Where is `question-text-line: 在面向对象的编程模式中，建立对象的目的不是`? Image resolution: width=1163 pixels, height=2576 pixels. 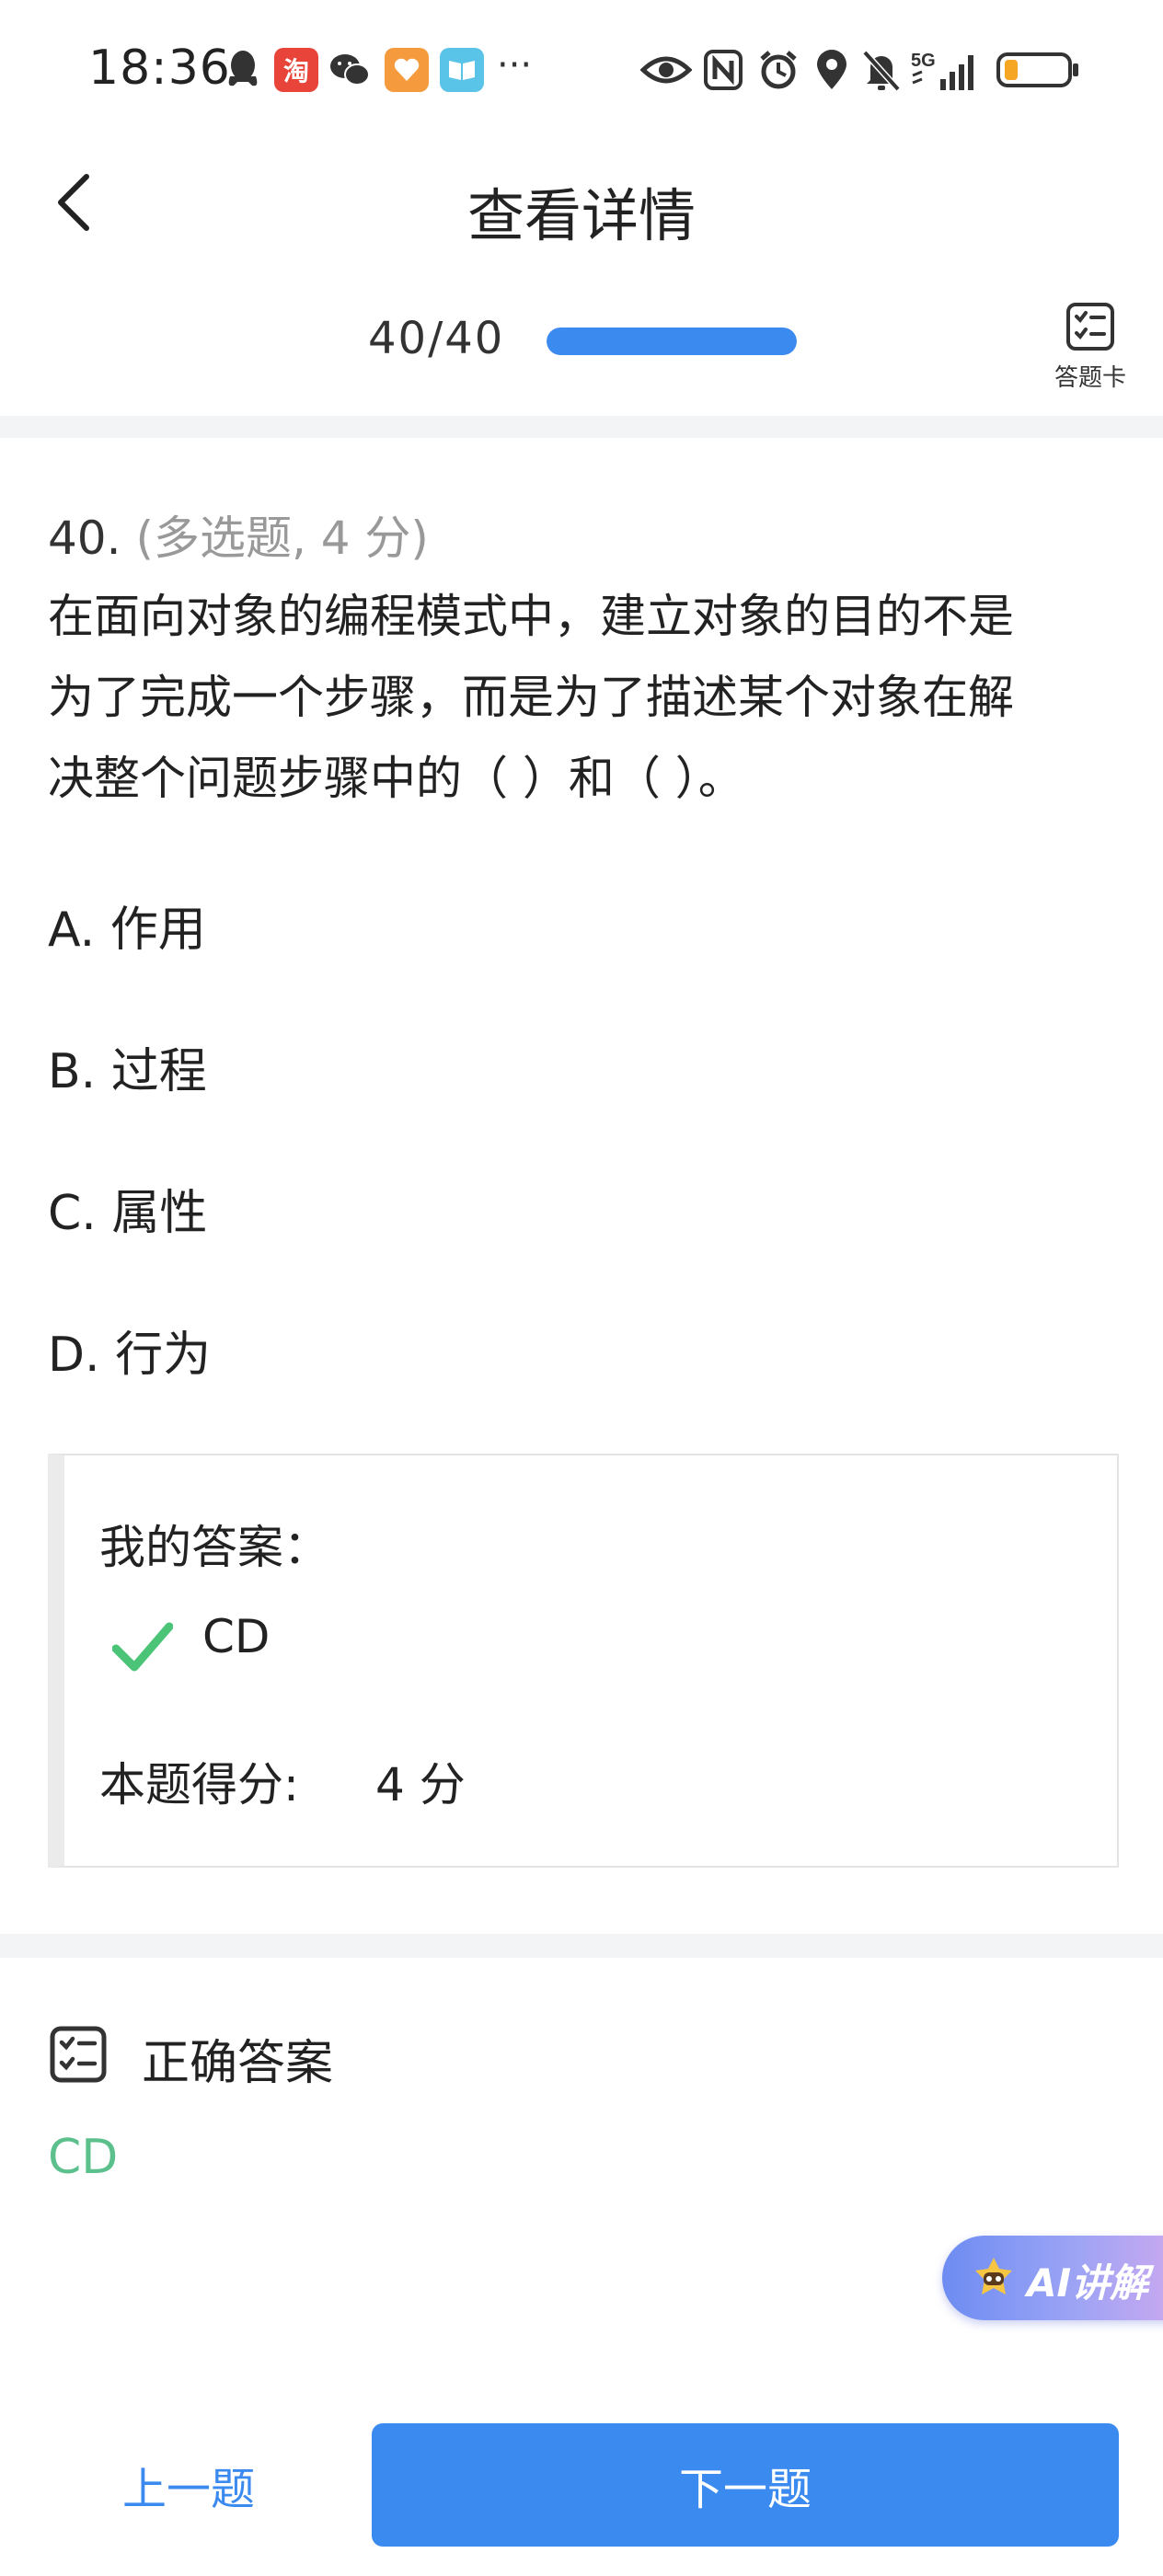
question-text-line: 在面向对象的编程模式中，建立对象的目的不是 is located at coordinates (531, 616).